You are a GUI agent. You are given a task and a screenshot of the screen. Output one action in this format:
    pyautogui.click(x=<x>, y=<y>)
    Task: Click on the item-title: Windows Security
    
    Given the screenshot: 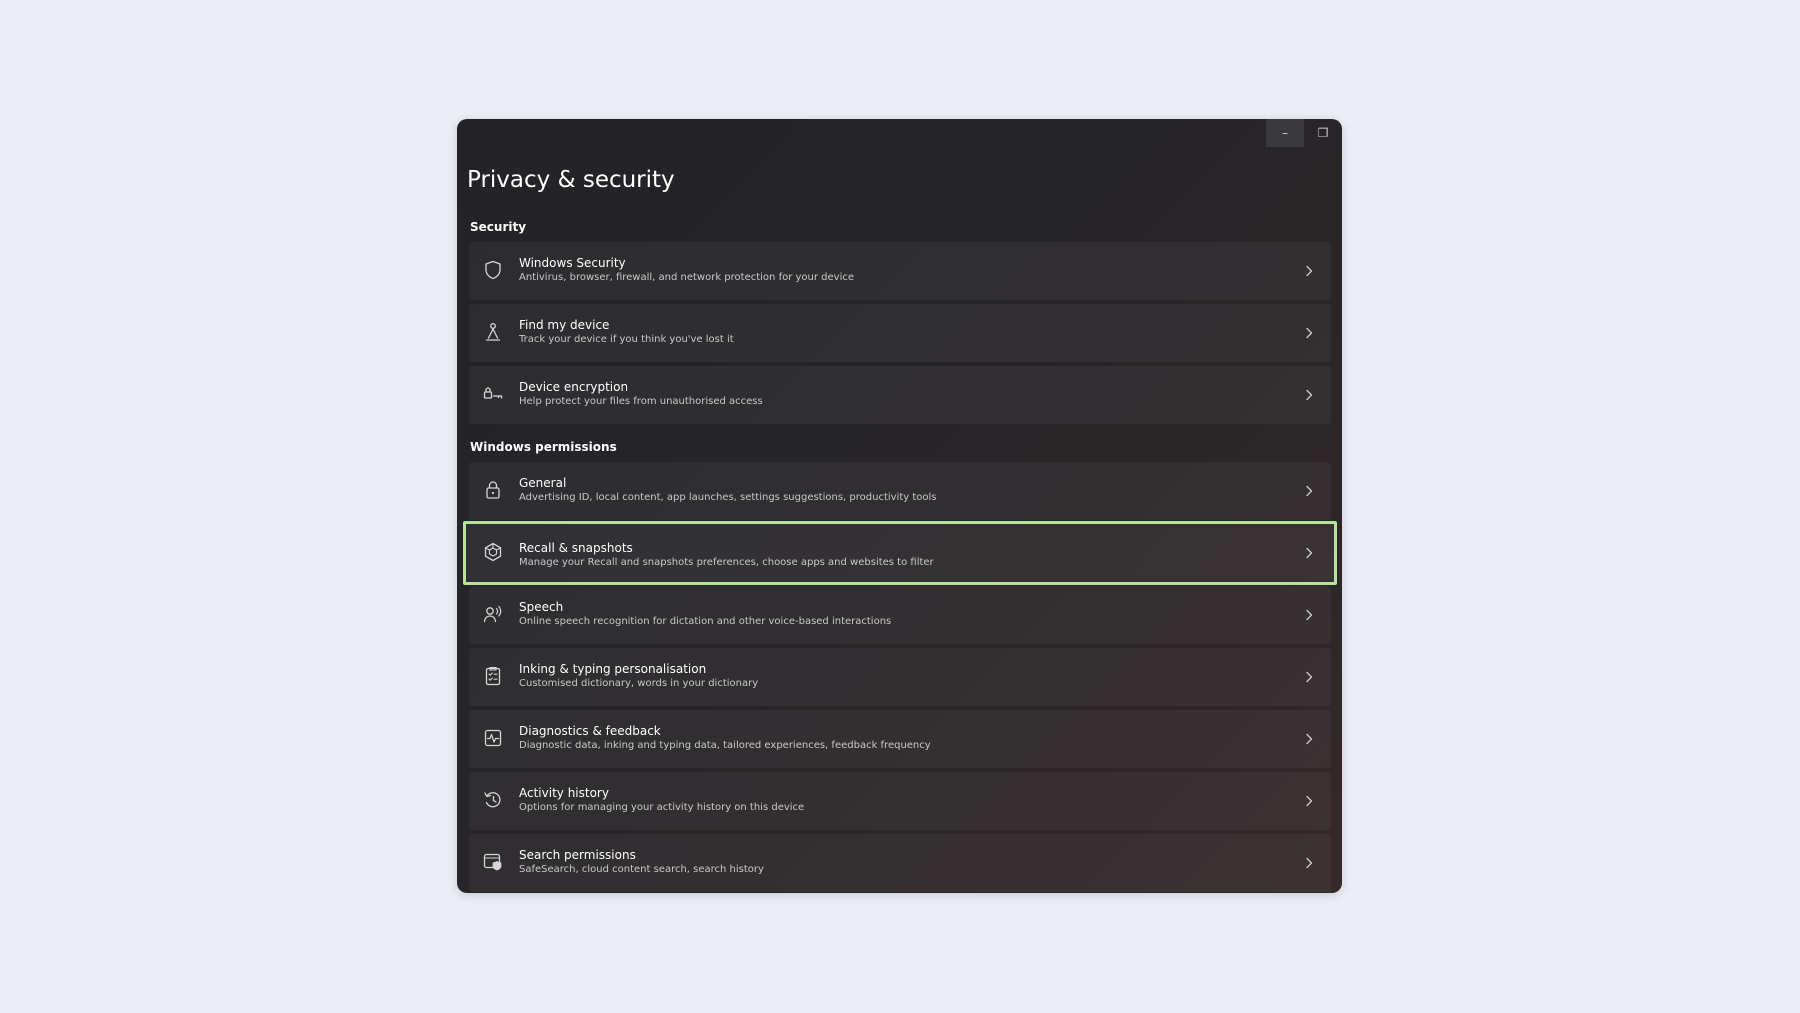 What is the action you would take?
    pyautogui.click(x=572, y=263)
    